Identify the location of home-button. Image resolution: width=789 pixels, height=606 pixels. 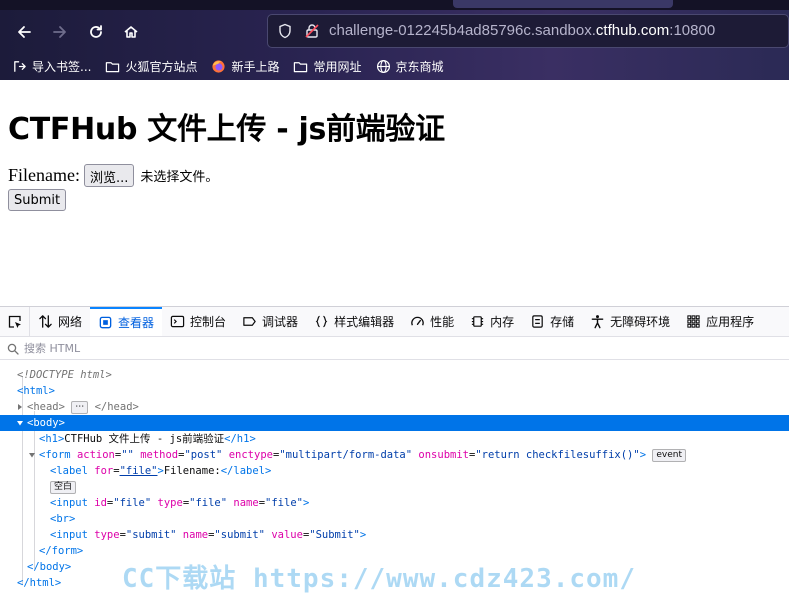
(131, 32).